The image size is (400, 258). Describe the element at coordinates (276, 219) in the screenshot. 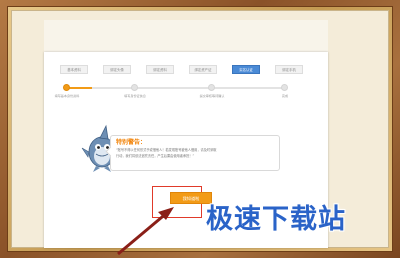

I see `watermark-text: 极速下载站` at that location.